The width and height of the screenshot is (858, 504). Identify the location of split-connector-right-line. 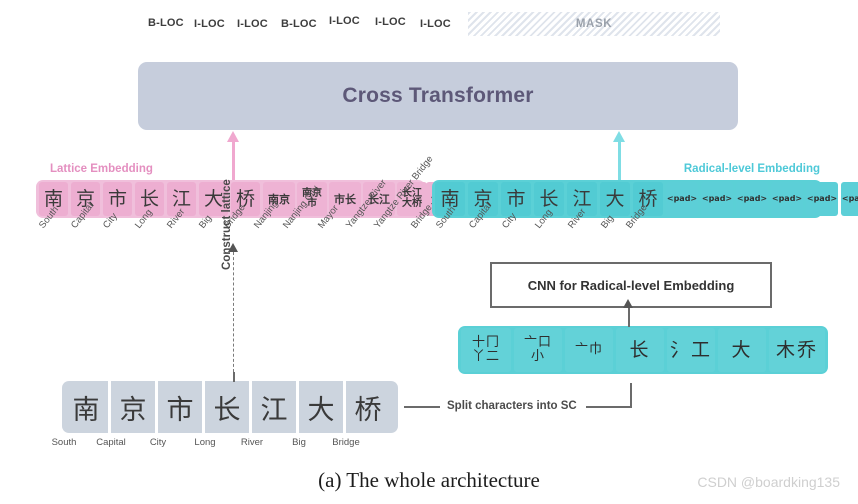
(609, 407).